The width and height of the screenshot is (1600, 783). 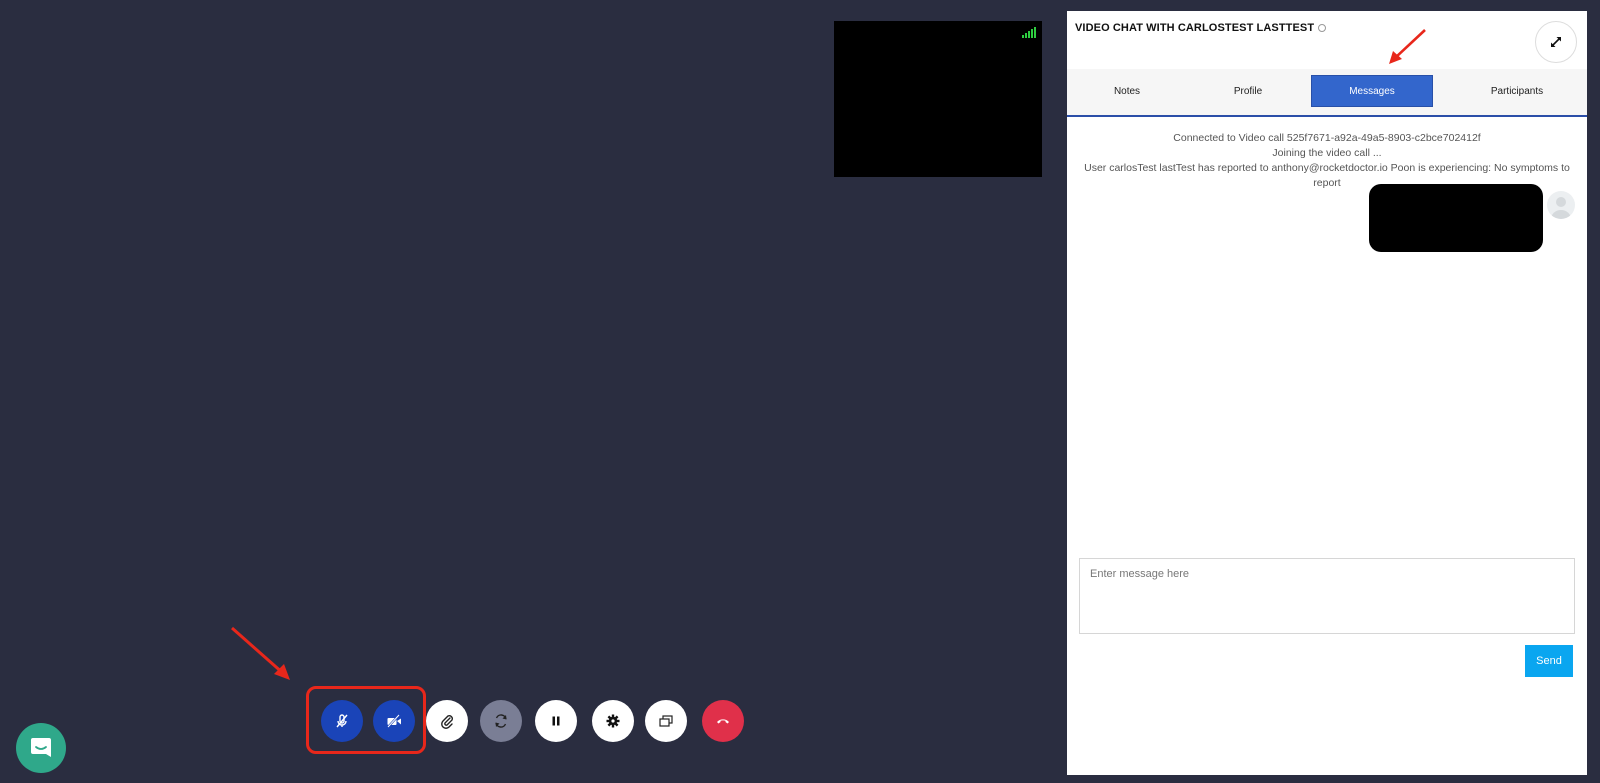 I want to click on settings-button, so click(x=613, y=721).